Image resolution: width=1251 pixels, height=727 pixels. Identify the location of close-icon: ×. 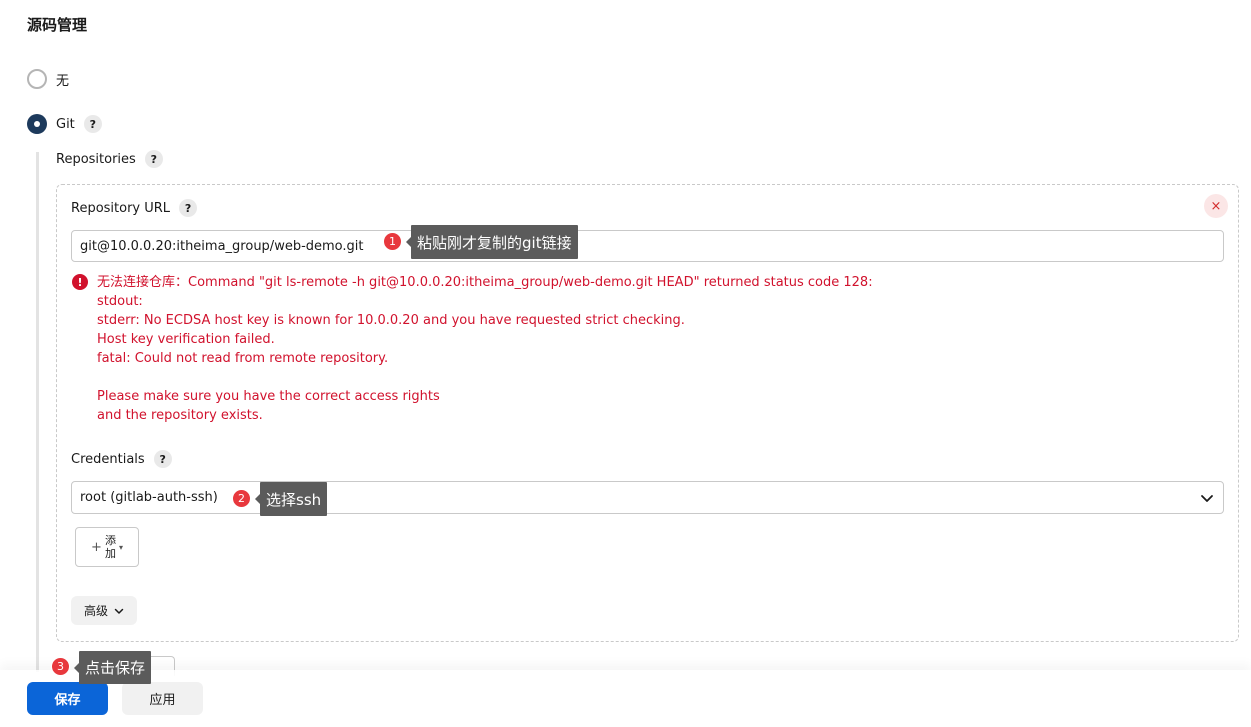
(1216, 206).